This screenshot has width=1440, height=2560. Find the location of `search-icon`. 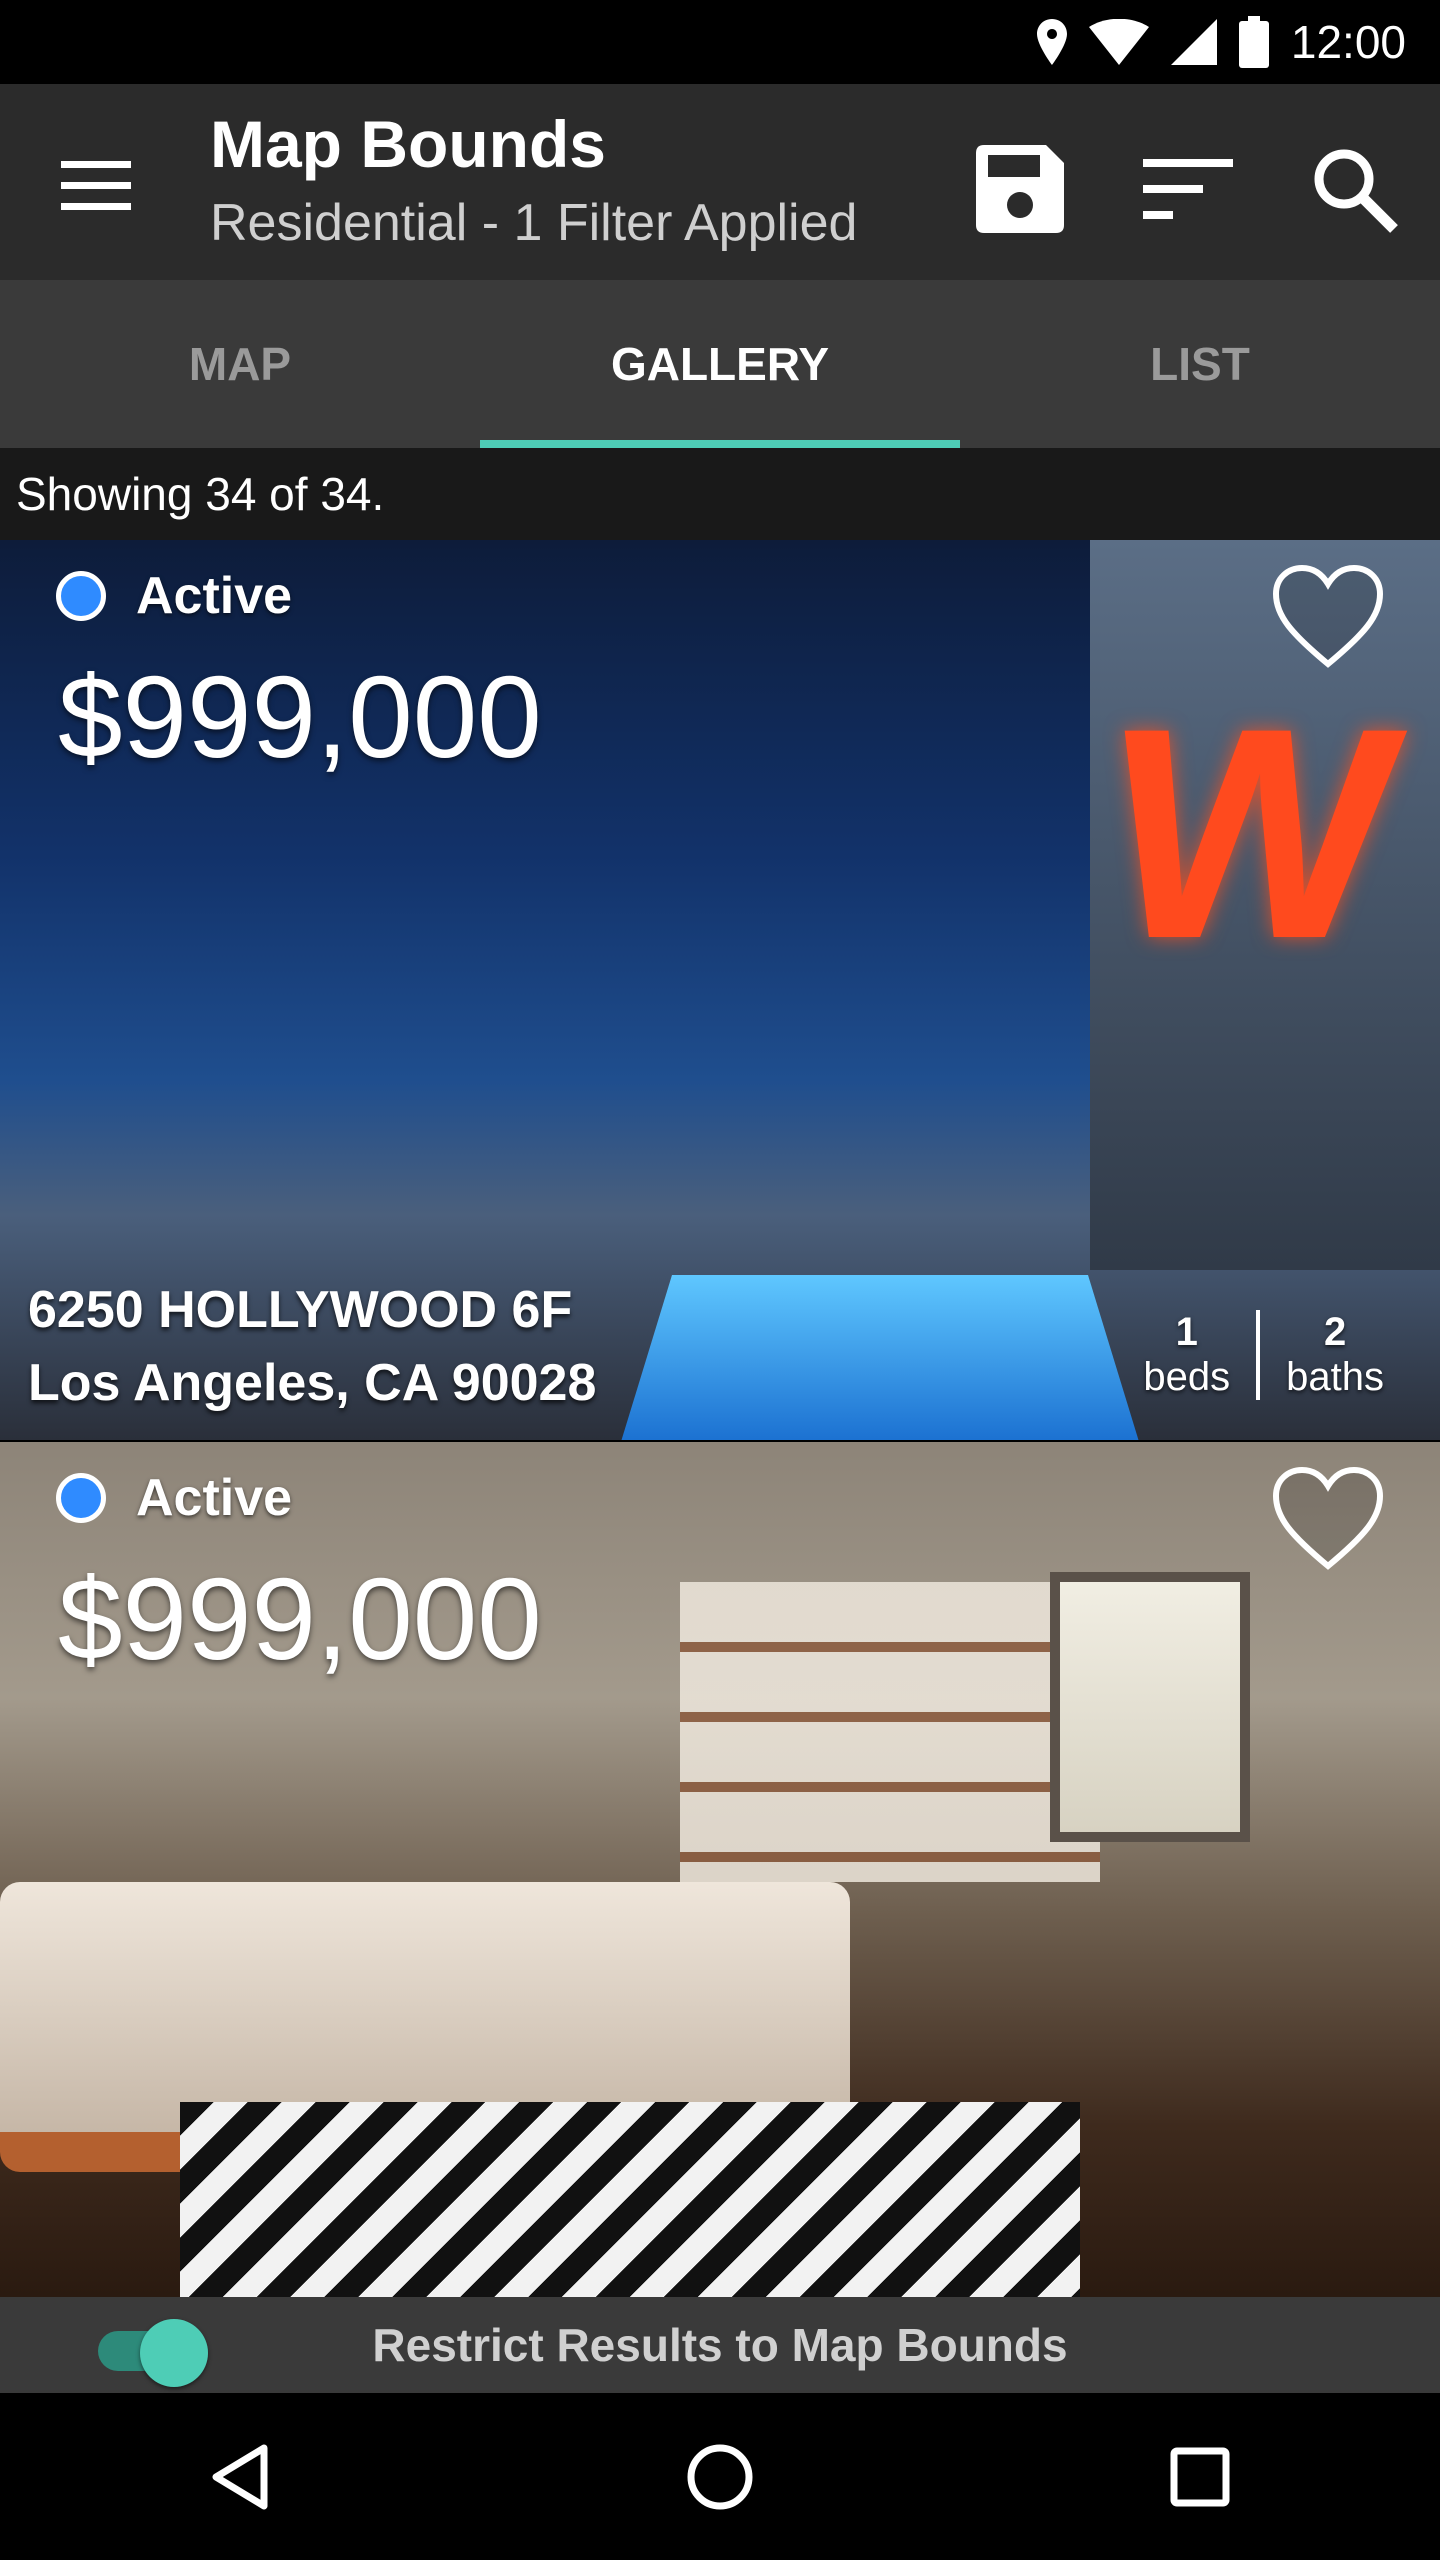

search-icon is located at coordinates (1356, 191).